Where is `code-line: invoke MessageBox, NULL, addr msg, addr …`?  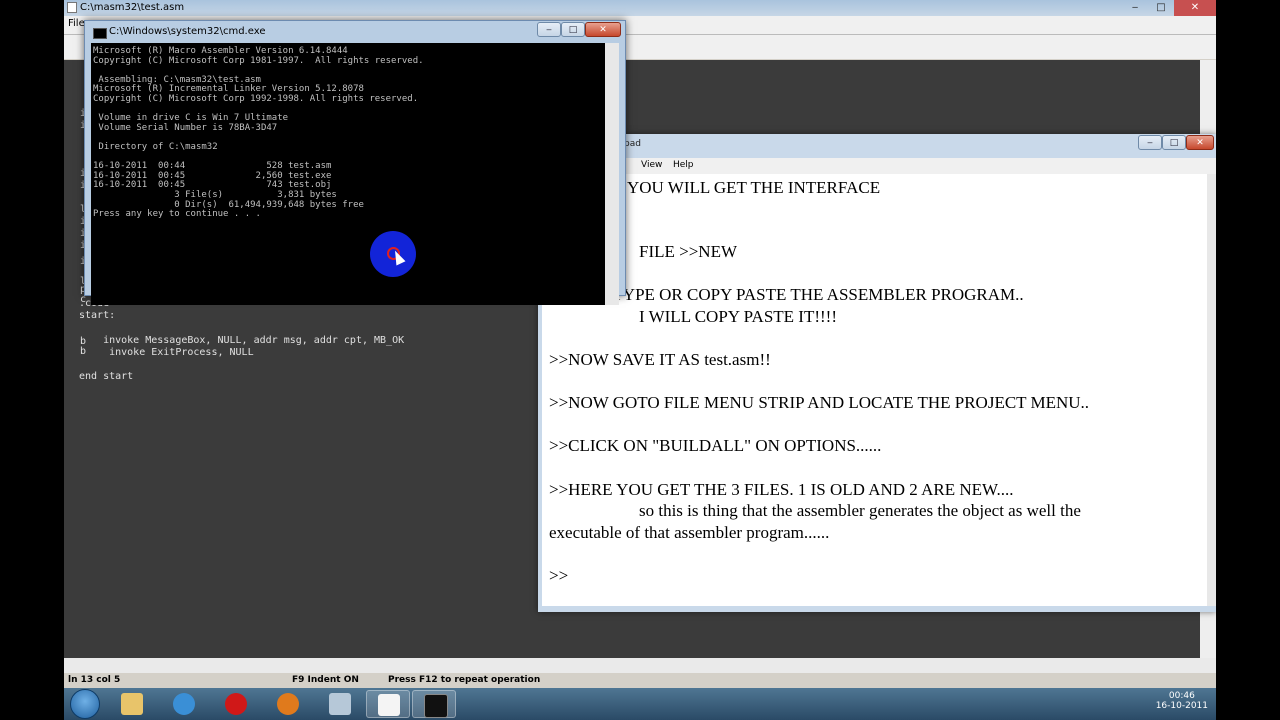 code-line: invoke MessageBox, NULL, addr msg, addr … is located at coordinates (242, 340).